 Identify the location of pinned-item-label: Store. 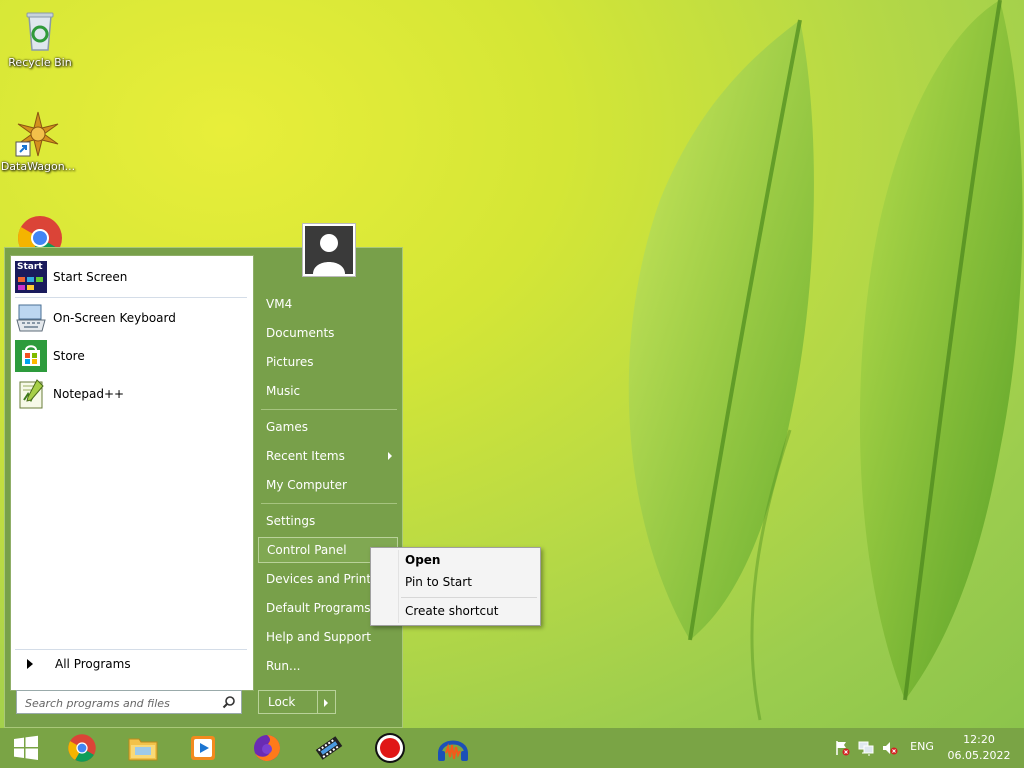
(69, 356).